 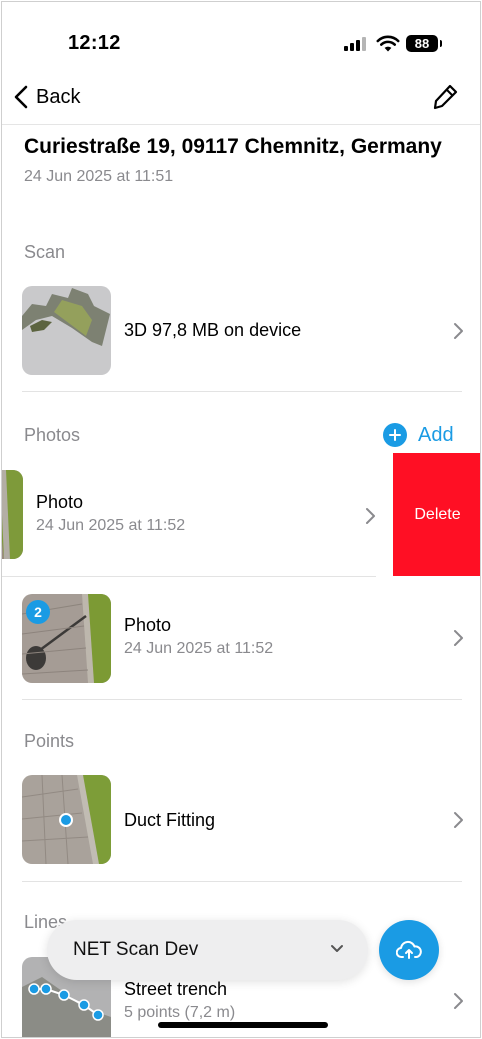 I want to click on cellular-signal-icon, so click(x=356, y=44).